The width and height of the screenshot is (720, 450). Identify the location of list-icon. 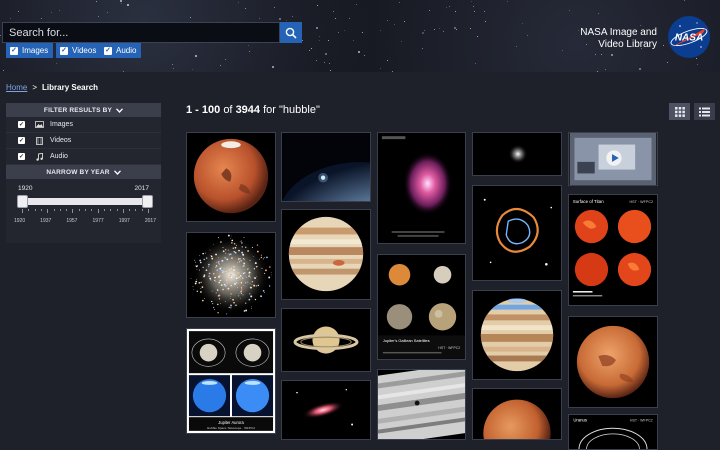
(704, 111).